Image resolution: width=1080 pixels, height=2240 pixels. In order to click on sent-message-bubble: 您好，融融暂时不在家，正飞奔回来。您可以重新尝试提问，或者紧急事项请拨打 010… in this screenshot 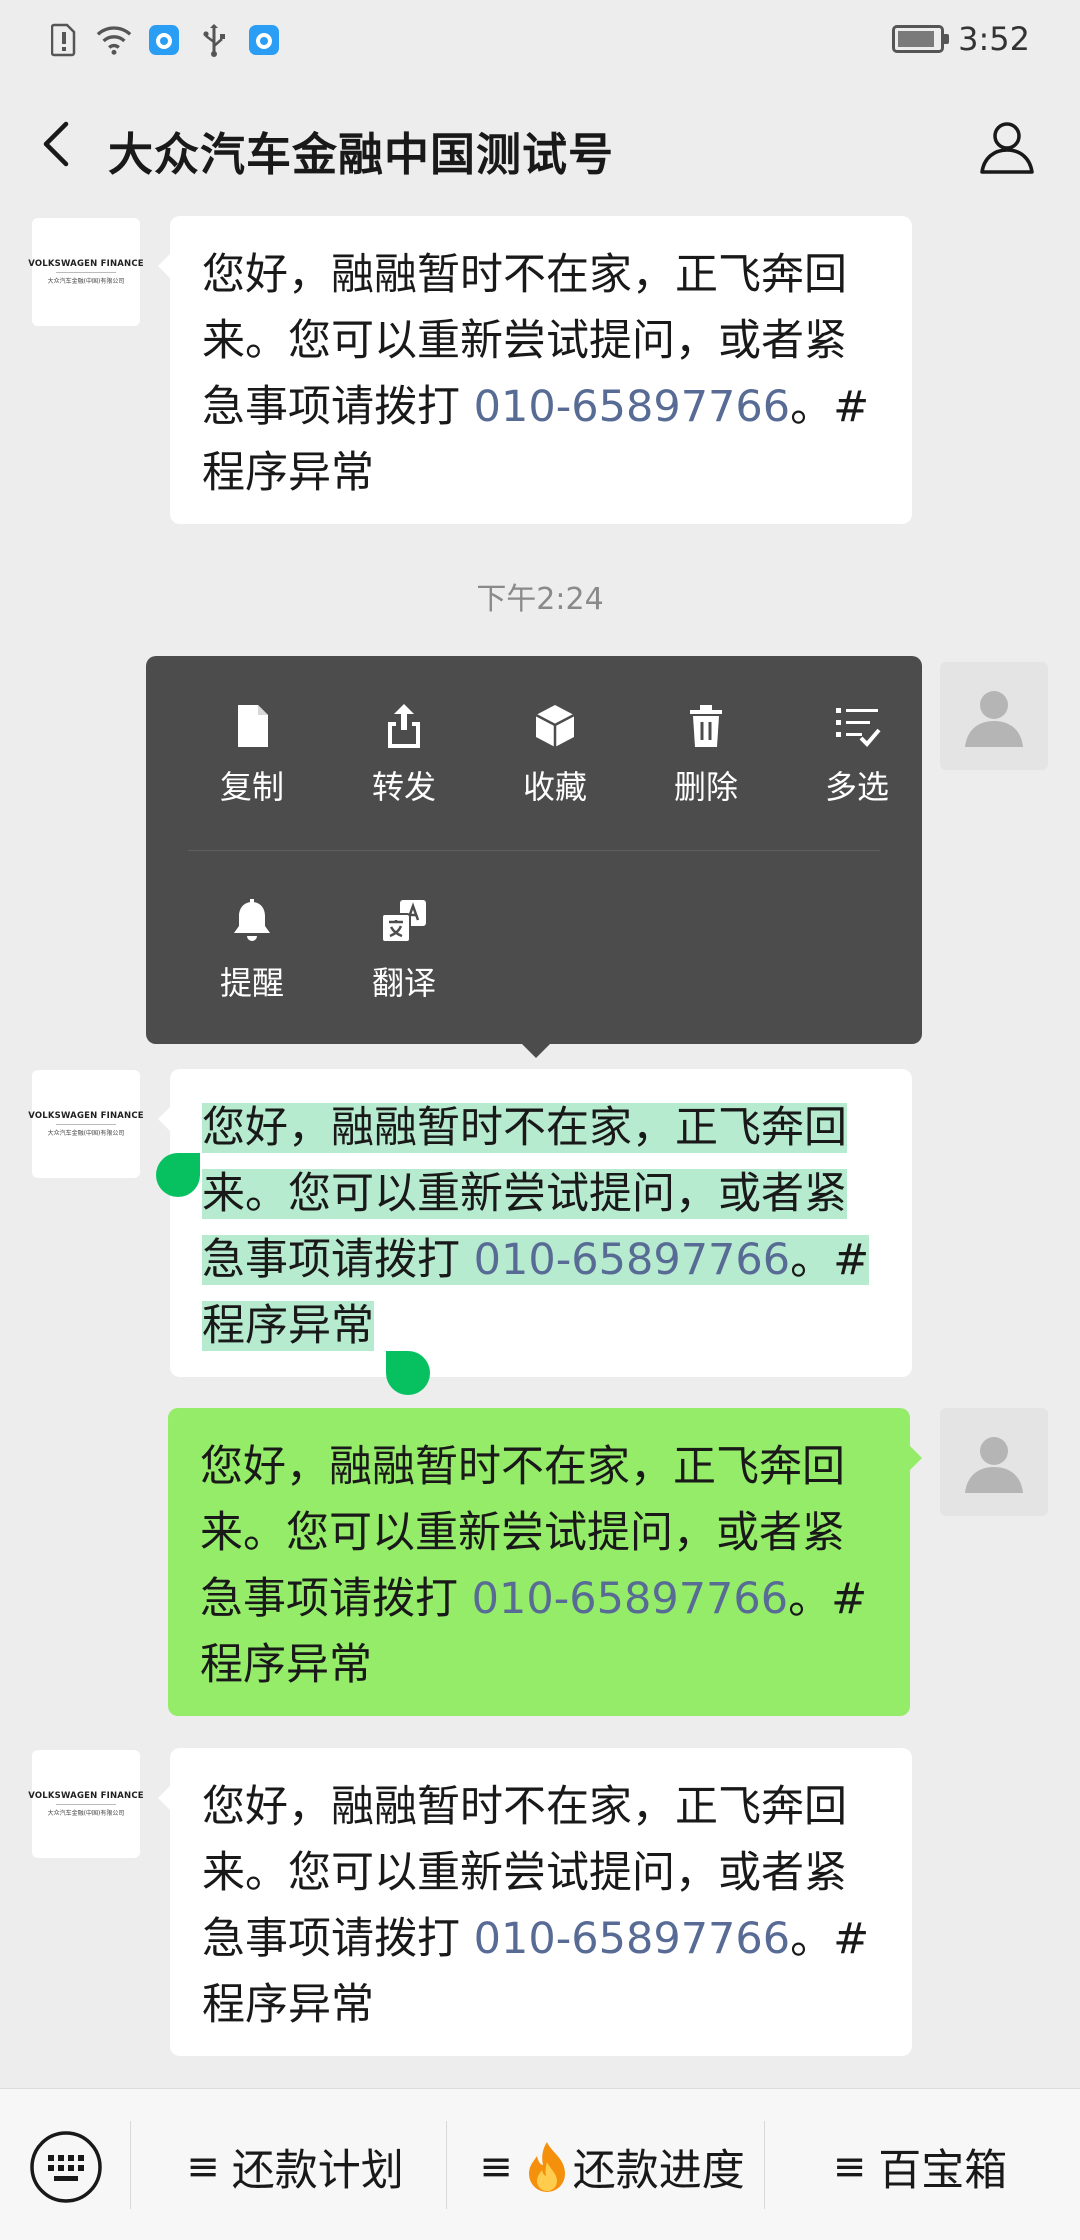, I will do `click(545, 1562)`.